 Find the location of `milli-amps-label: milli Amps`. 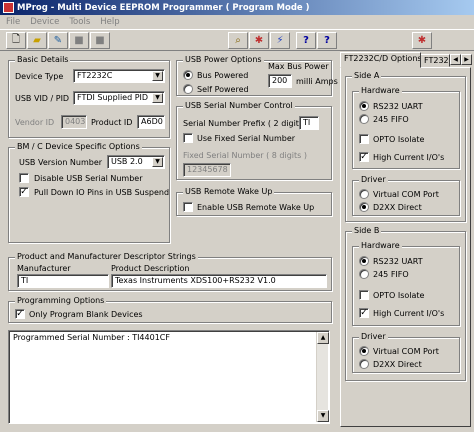

milli-amps-label: milli Amps is located at coordinates (317, 81).